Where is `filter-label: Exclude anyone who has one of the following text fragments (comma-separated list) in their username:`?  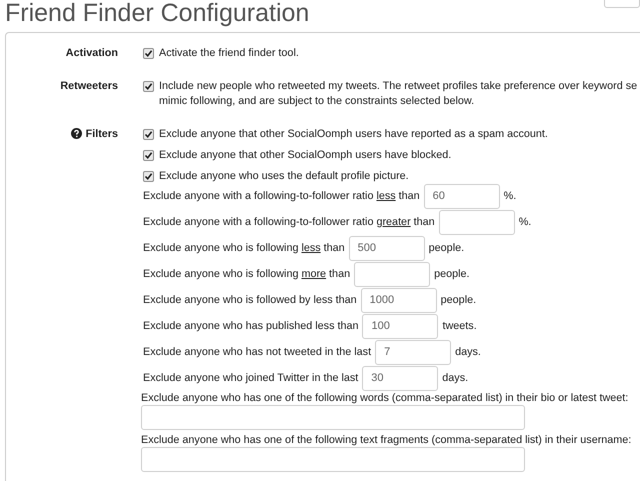
filter-label: Exclude anyone who has one of the following text fragments (comma-separated list) in their username: is located at coordinates (386, 440).